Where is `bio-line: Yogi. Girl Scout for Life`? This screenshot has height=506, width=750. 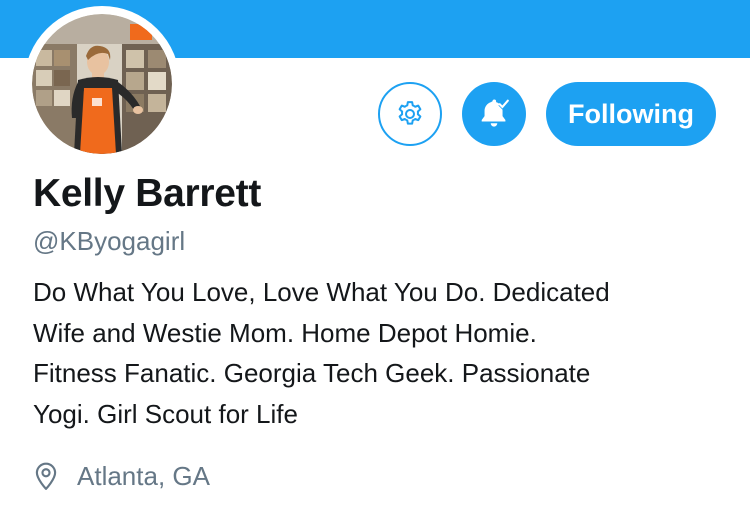
bio-line: Yogi. Girl Scout for Life is located at coordinates (165, 413).